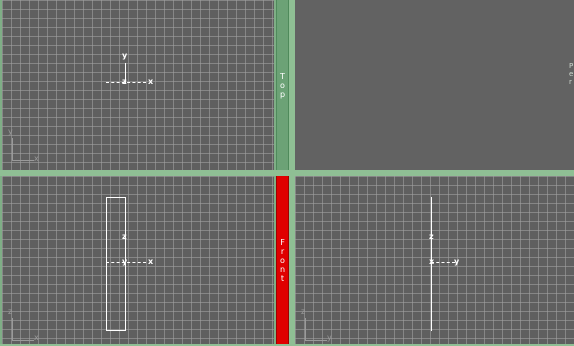 This screenshot has width=574, height=346. What do you see at coordinates (443, 263) in the screenshot?
I see `gizmo-y-axis` at bounding box center [443, 263].